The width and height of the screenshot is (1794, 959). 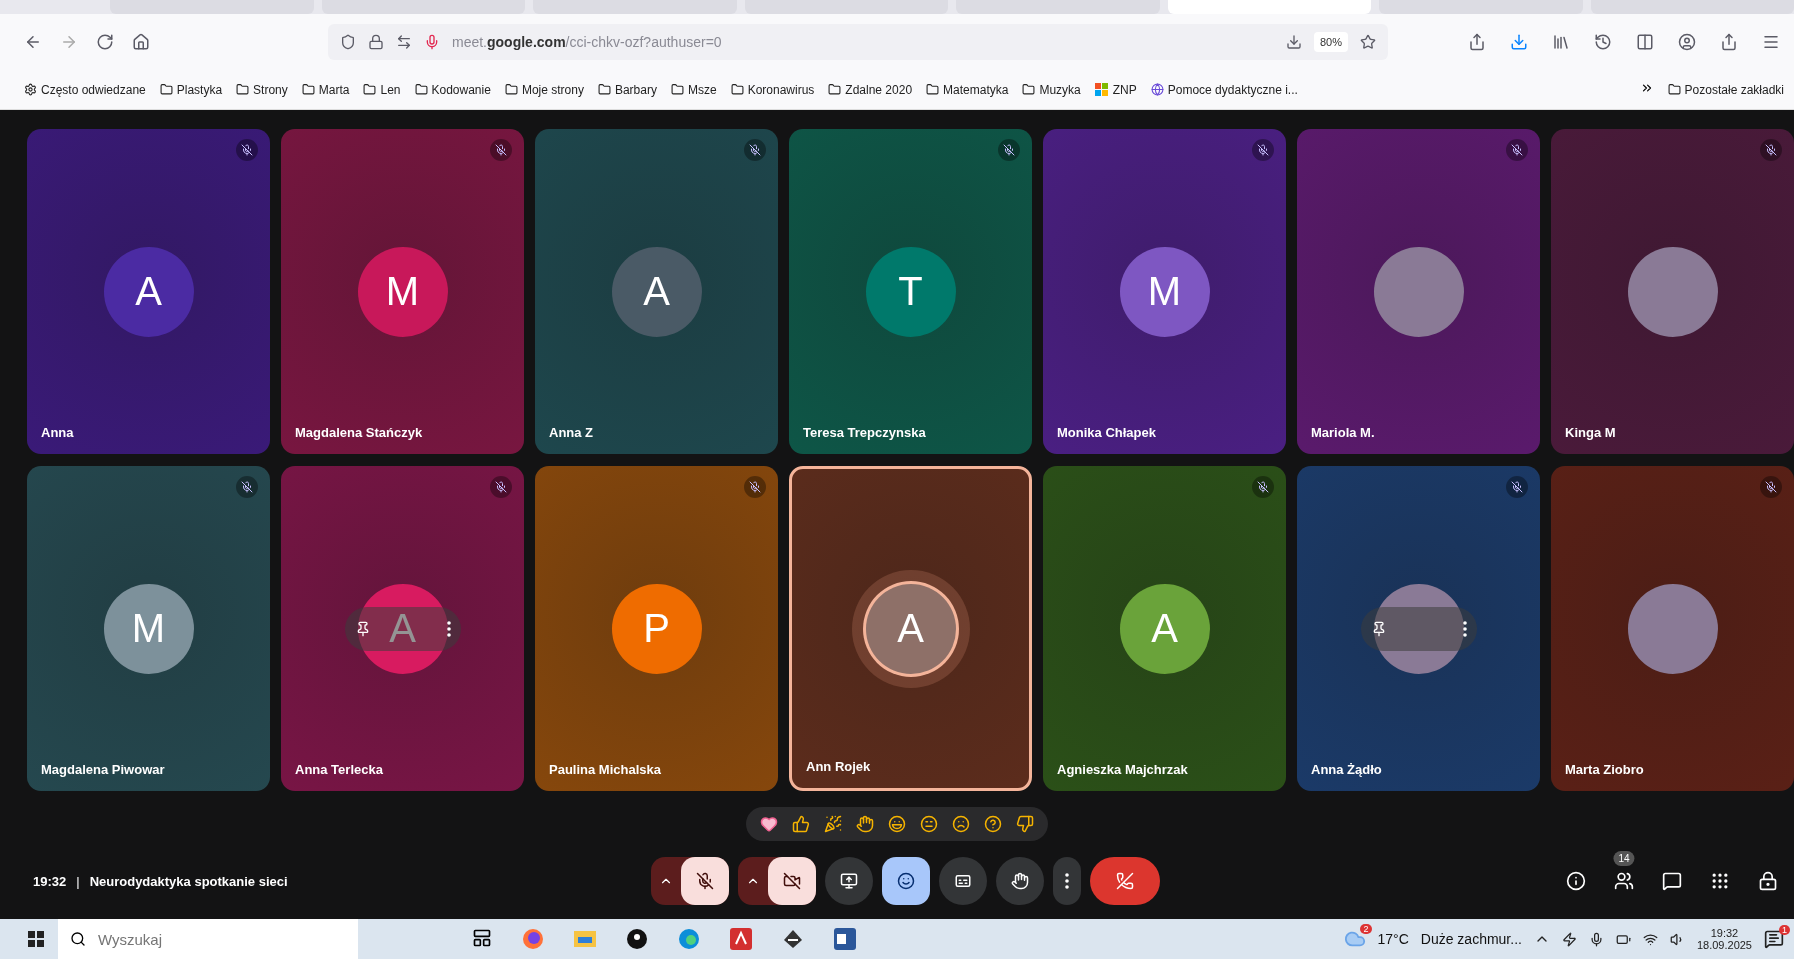 What do you see at coordinates (1393, 939) in the screenshot?
I see `temperature: 17°C` at bounding box center [1393, 939].